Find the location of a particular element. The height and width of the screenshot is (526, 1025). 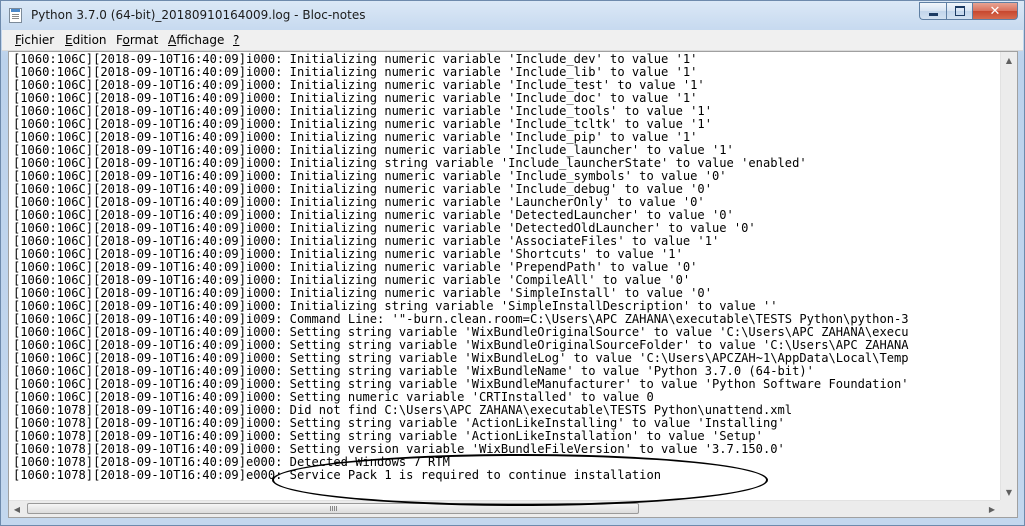

arrow-left-icon: ◀ is located at coordinates (17, 509).